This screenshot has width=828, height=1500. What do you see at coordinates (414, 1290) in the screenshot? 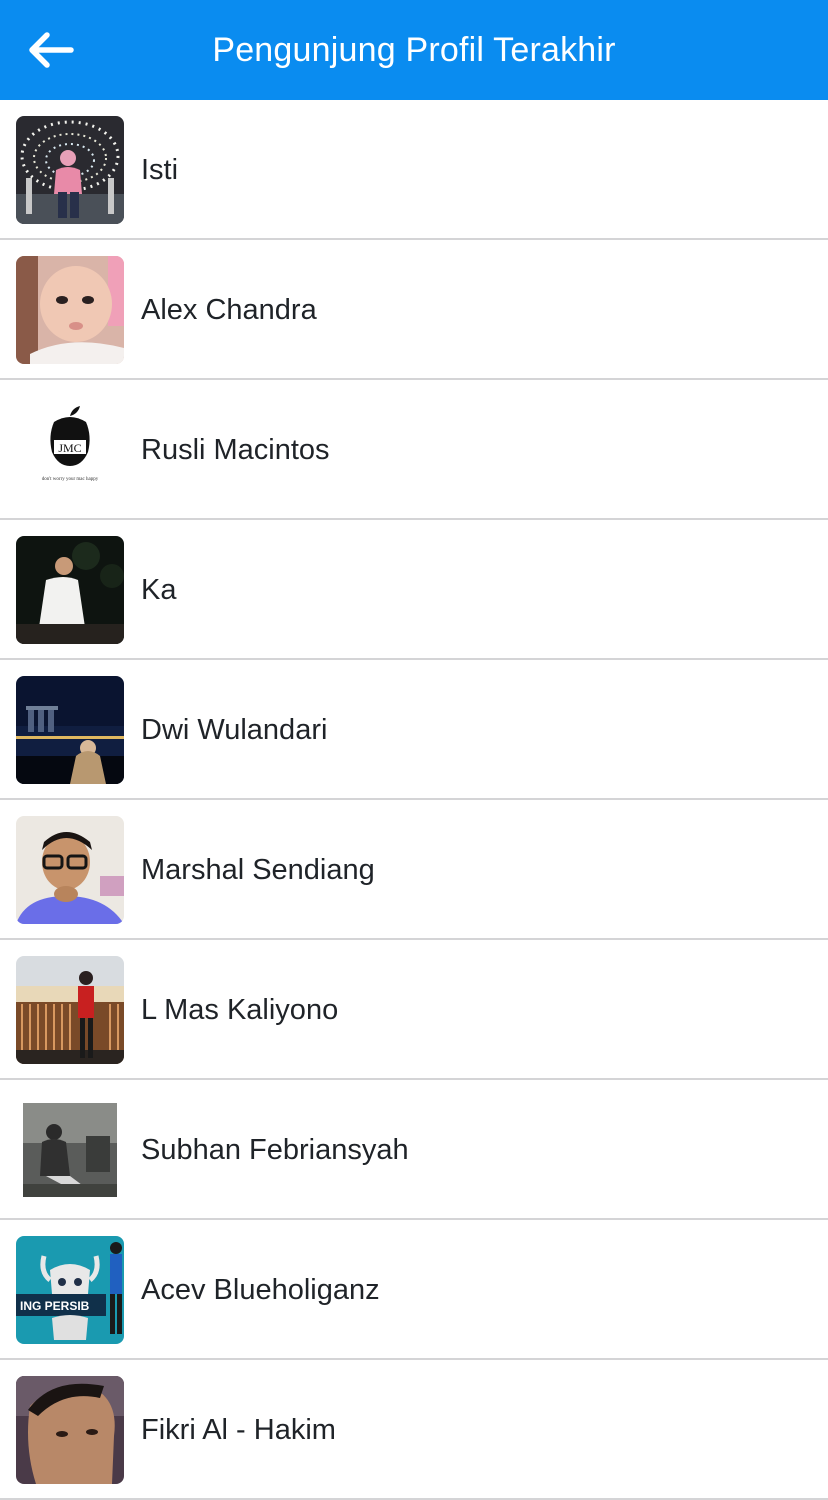
I see `visitor-row: ING PERSIB Acev Blueholiganz` at bounding box center [414, 1290].